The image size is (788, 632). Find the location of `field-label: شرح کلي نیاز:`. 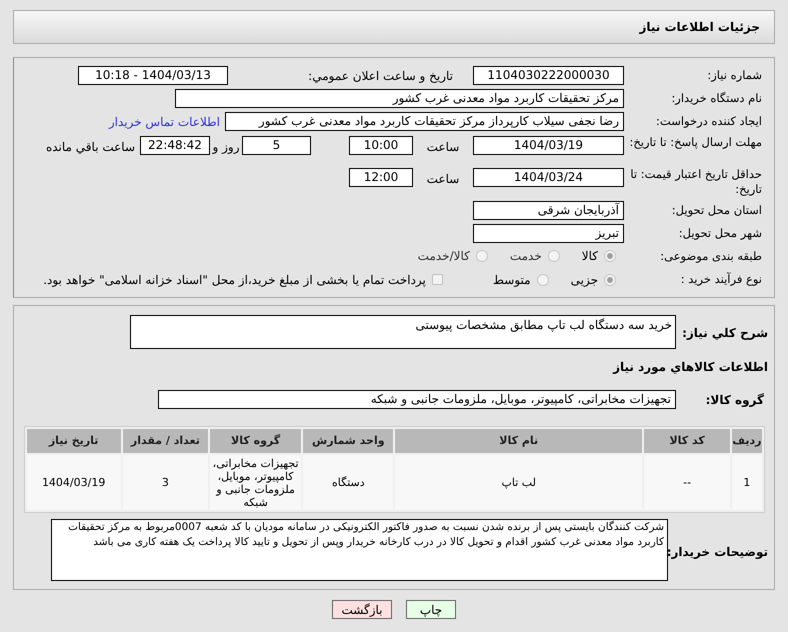

field-label: شرح کلي نیاز: is located at coordinates (724, 333).